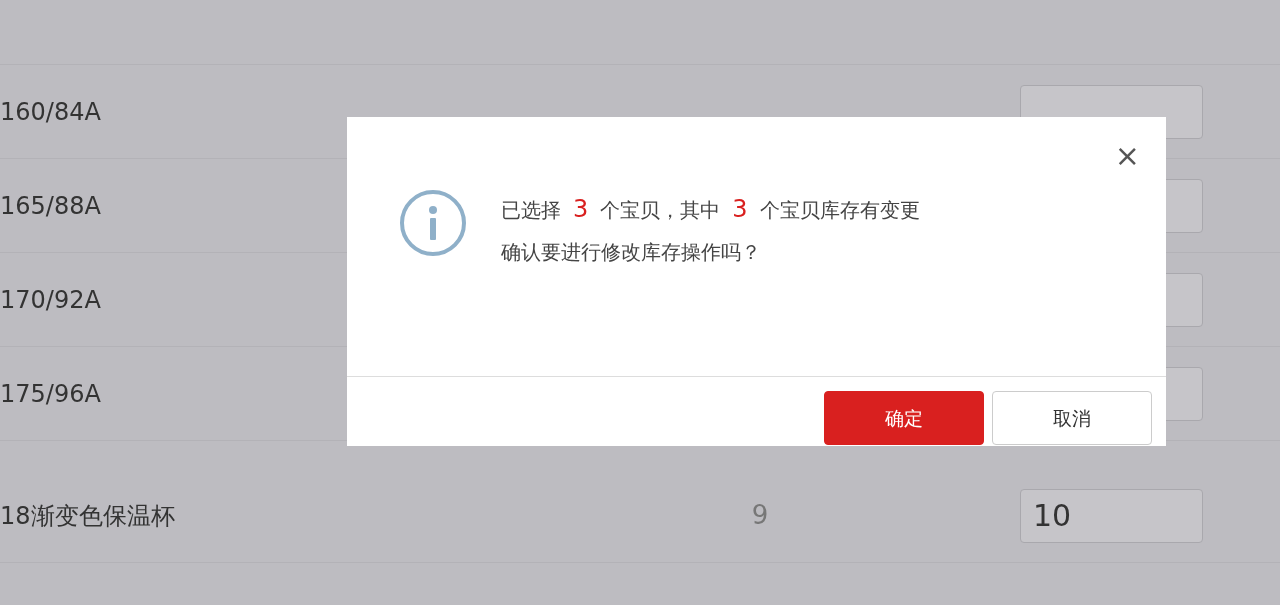 This screenshot has height=605, width=1280. Describe the element at coordinates (1072, 418) in the screenshot. I see `cancel-button: 取消` at that location.